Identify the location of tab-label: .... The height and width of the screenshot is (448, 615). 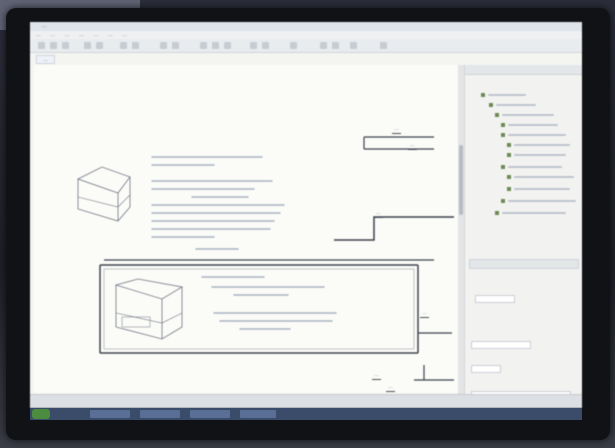
(45, 60).